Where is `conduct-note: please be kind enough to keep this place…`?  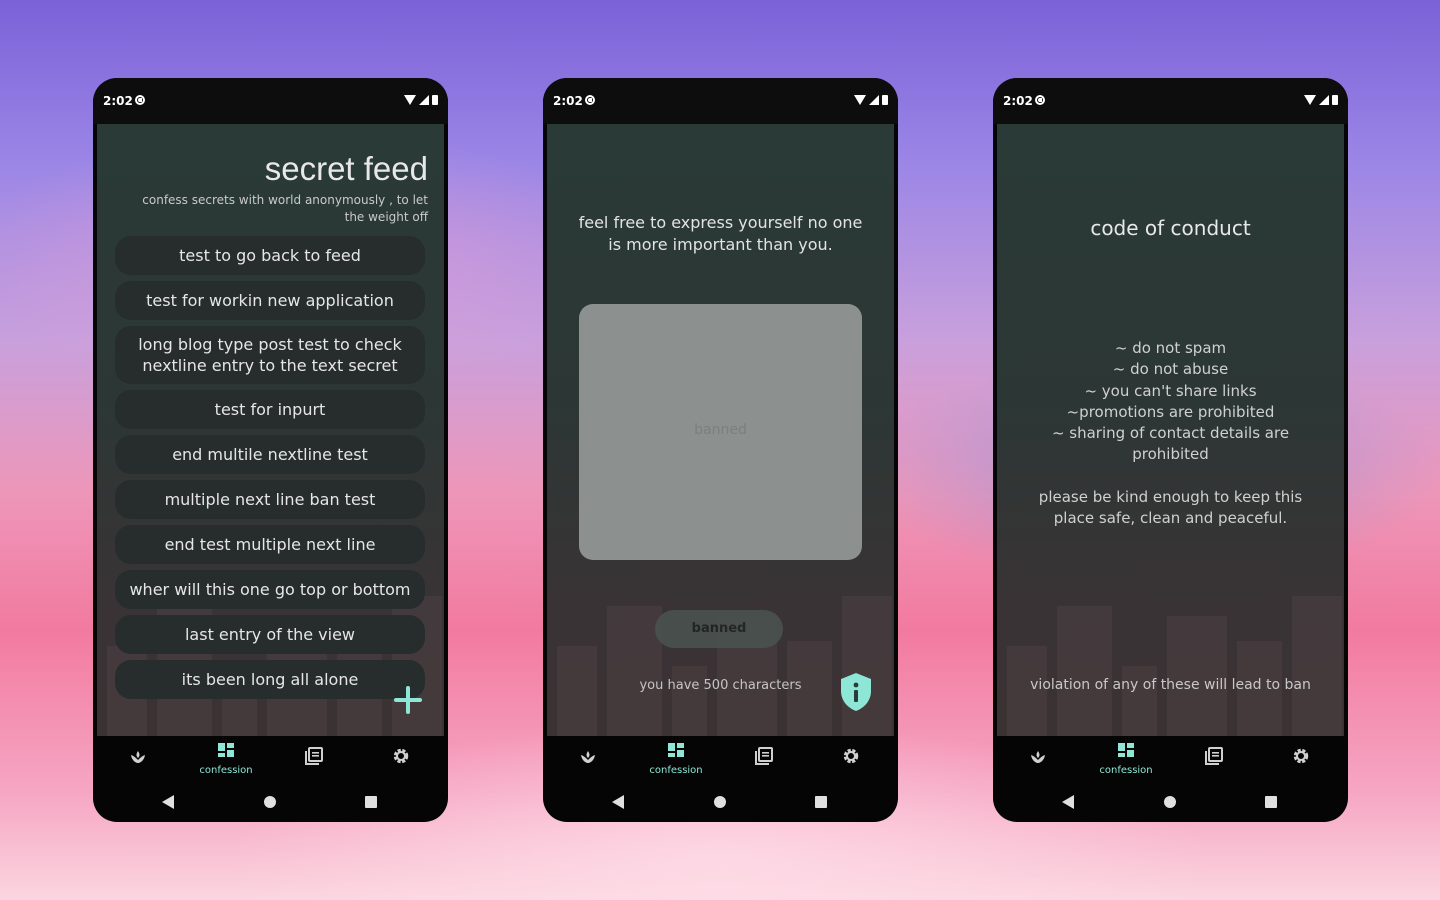 conduct-note: please be kind enough to keep this place… is located at coordinates (1170, 507).